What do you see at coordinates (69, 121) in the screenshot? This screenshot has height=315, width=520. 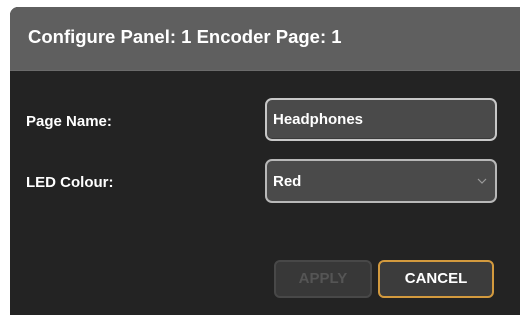 I see `page-name-label: Page Name:` at bounding box center [69, 121].